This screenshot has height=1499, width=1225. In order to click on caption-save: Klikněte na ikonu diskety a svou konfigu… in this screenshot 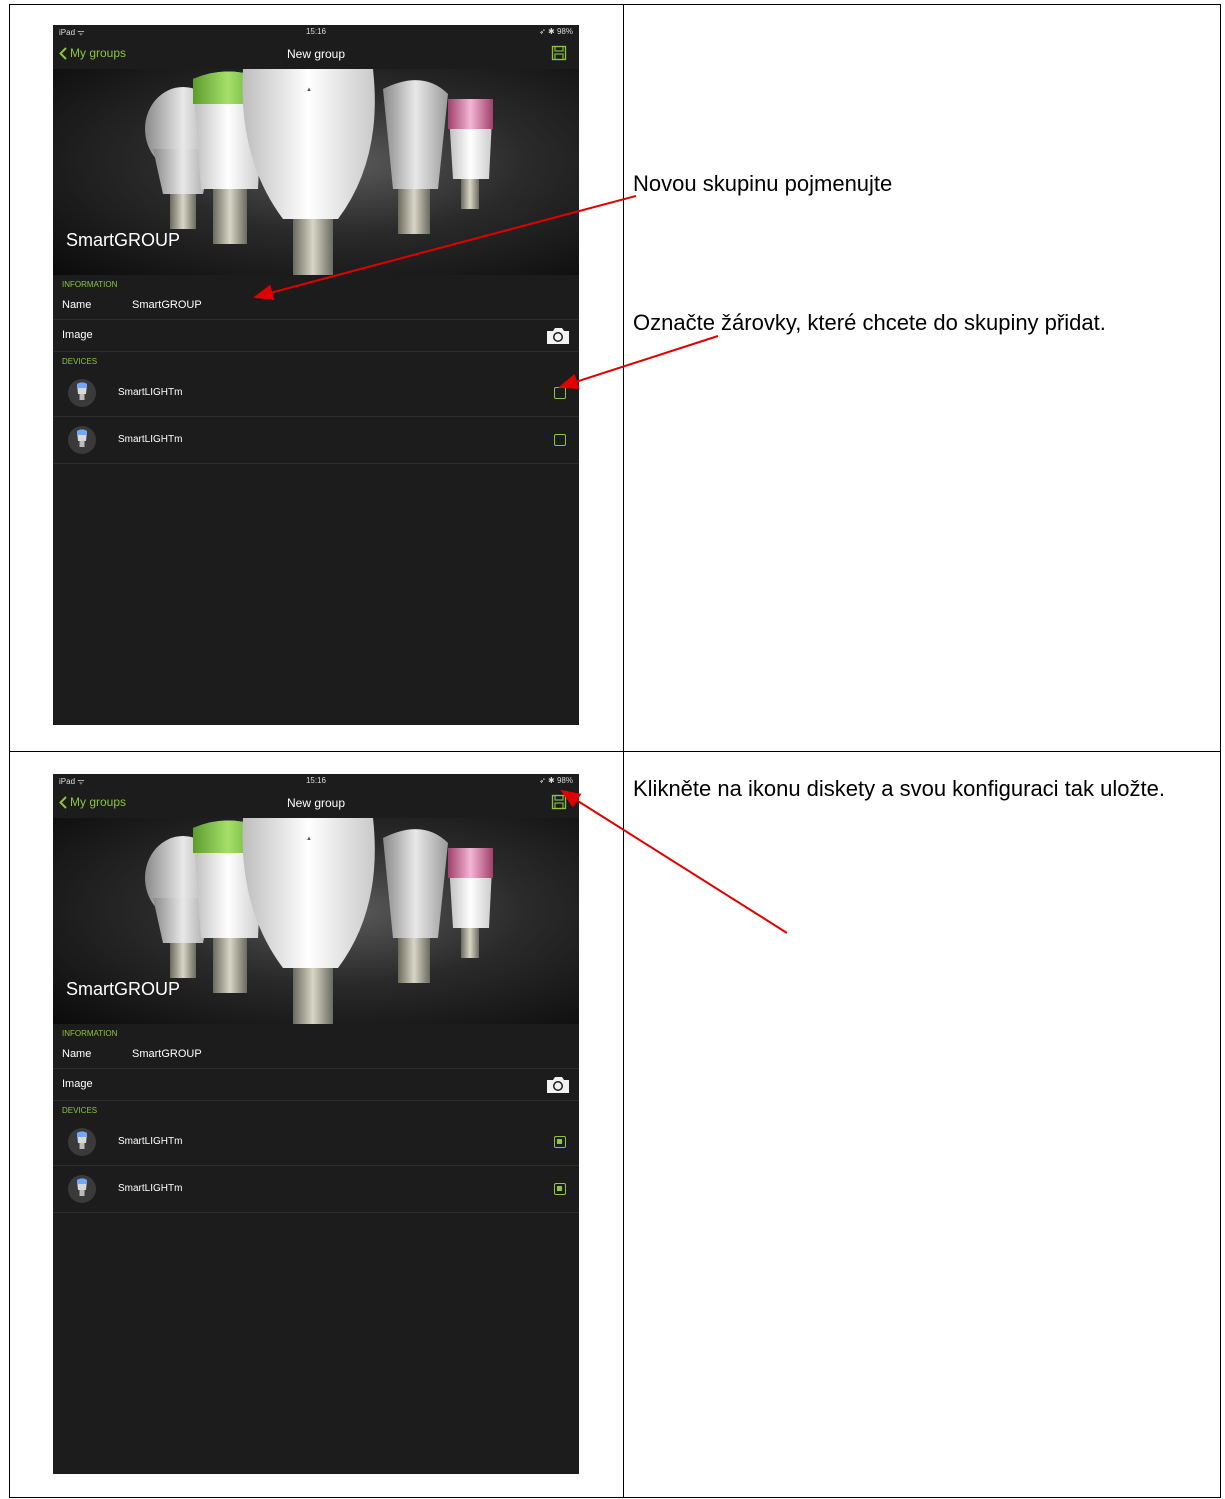, I will do `click(899, 788)`.